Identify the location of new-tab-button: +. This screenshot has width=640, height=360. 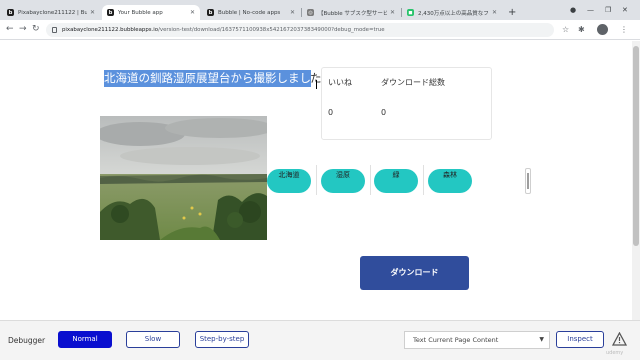
(512, 13).